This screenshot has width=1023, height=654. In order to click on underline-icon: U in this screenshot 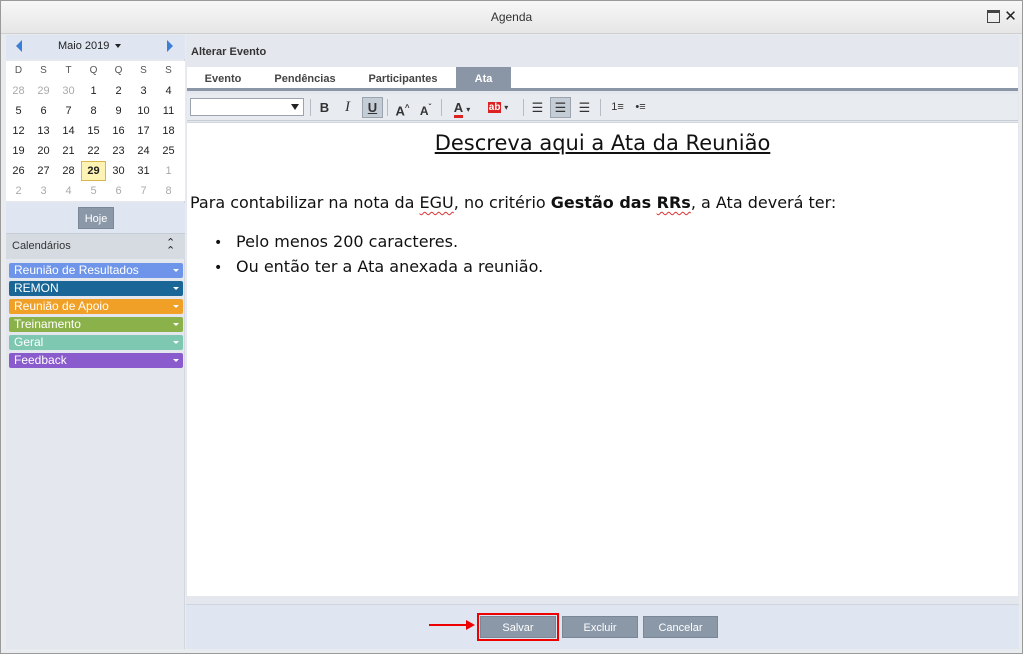, I will do `click(372, 107)`.